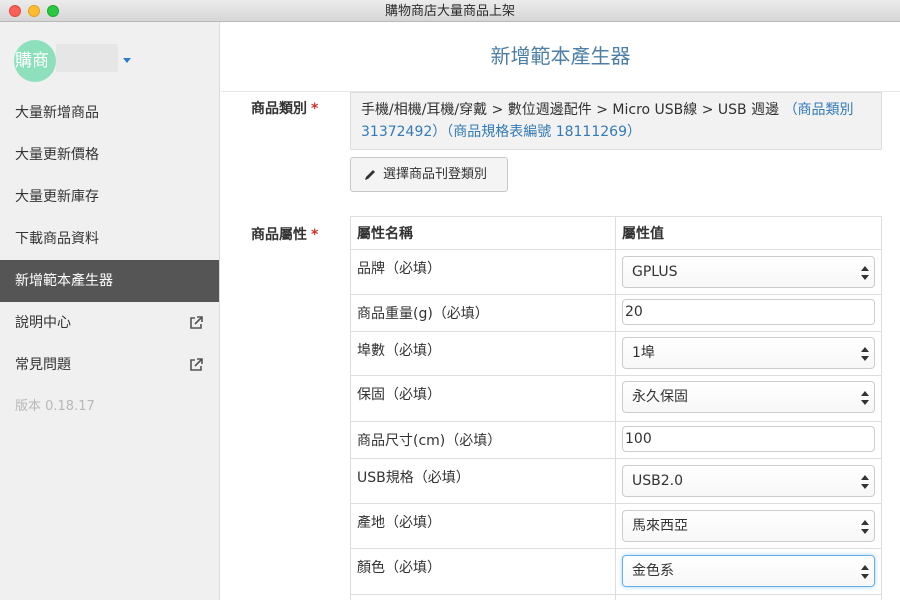  I want to click on attribute-value-cell: 永久保固, so click(748, 398).